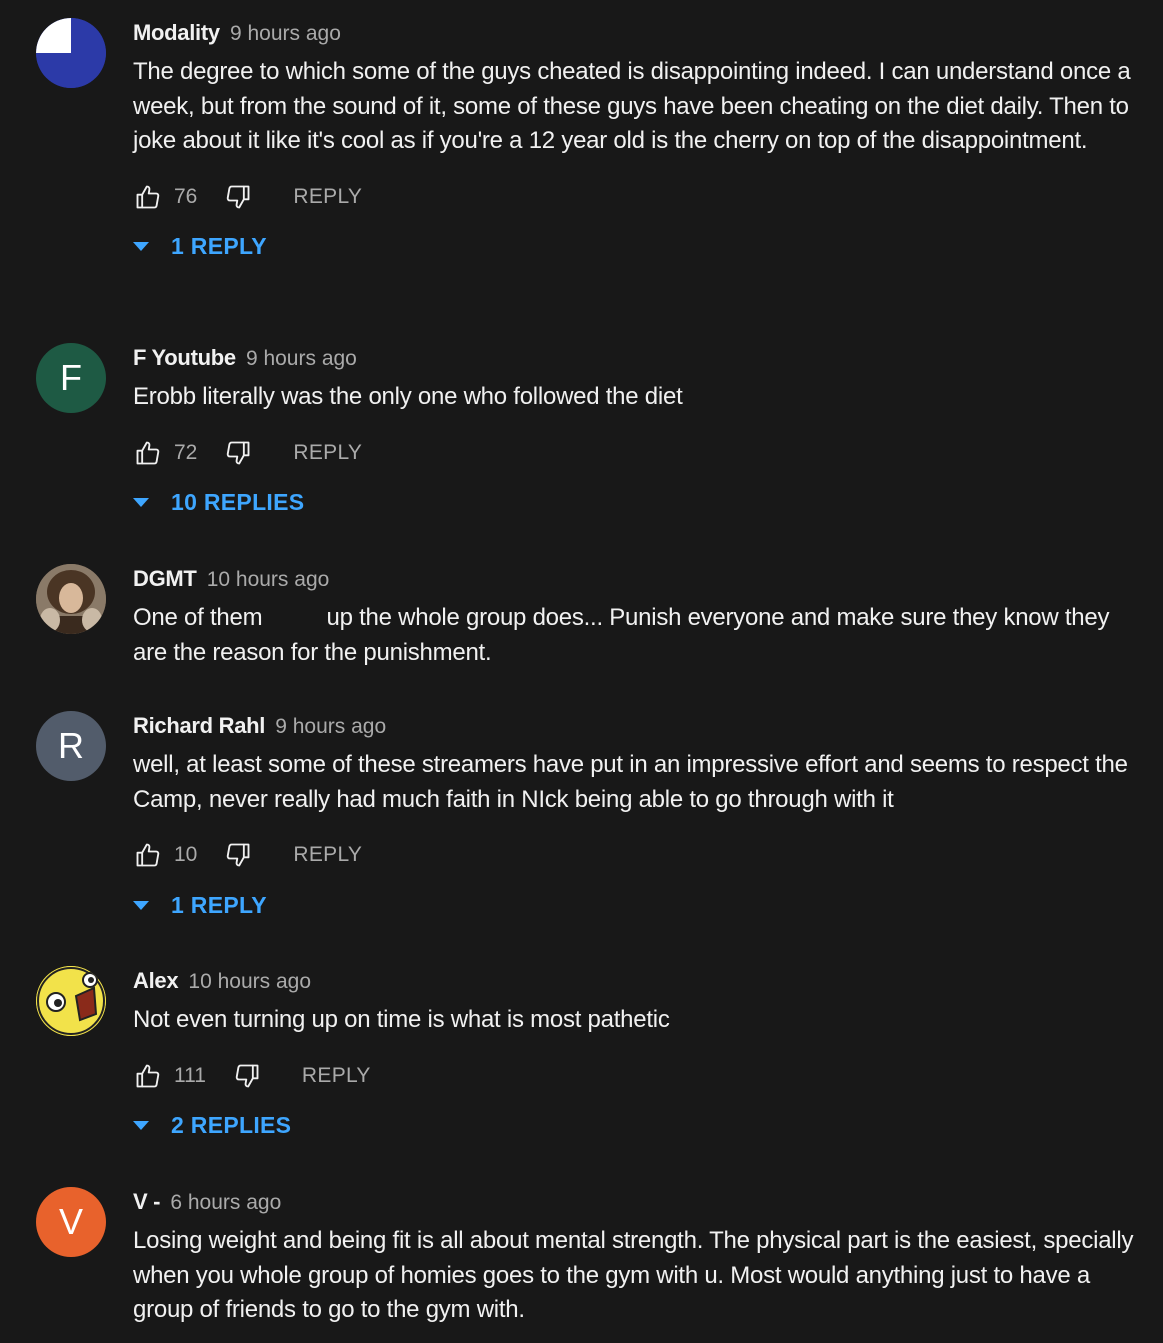 This screenshot has width=1163, height=1343. I want to click on avatar-letter: F, so click(71, 377).